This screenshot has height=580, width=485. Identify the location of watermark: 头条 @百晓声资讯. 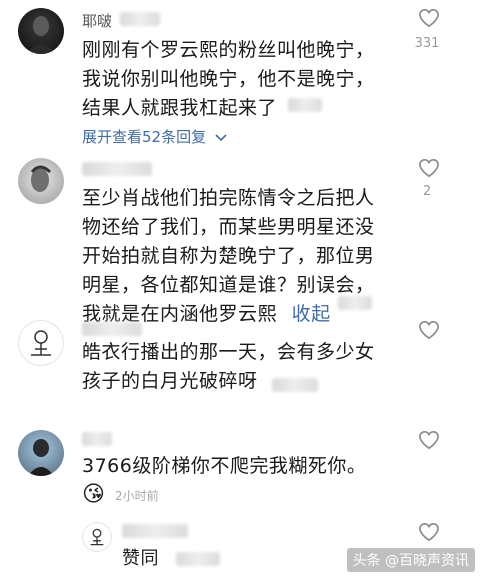
(410, 560).